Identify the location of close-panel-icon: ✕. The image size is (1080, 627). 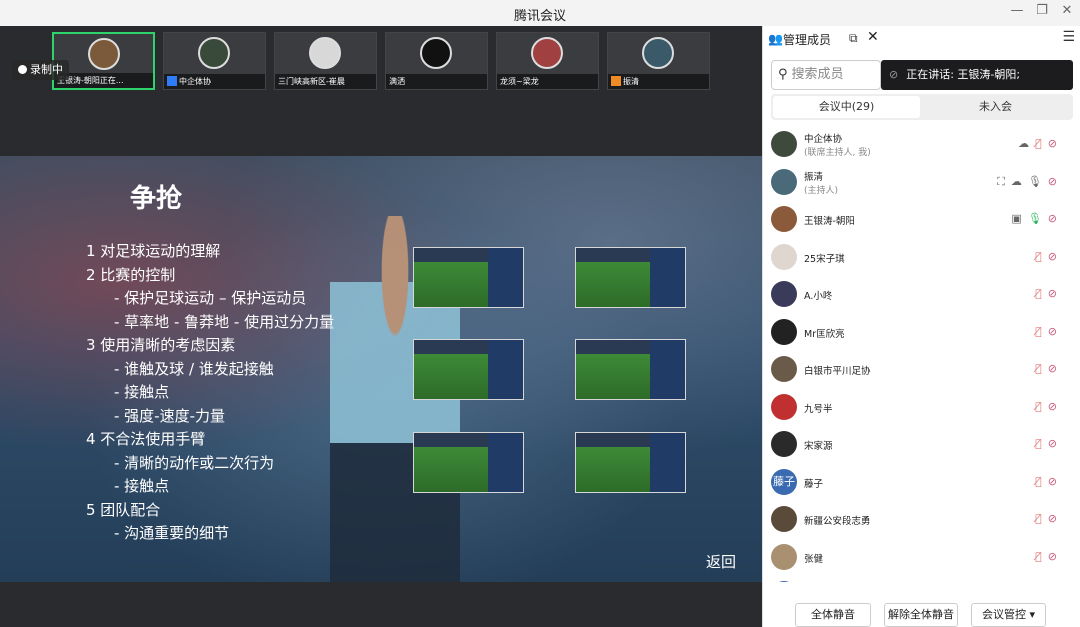
(873, 37).